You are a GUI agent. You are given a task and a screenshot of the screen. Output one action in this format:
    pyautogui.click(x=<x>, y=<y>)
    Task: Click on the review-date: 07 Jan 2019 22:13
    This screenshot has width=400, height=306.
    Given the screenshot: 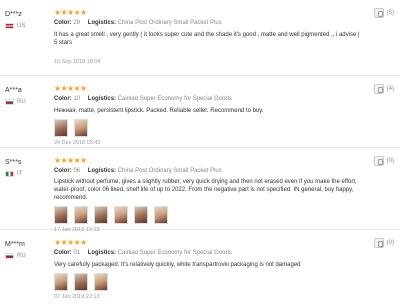 What is the action you would take?
    pyautogui.click(x=77, y=297)
    